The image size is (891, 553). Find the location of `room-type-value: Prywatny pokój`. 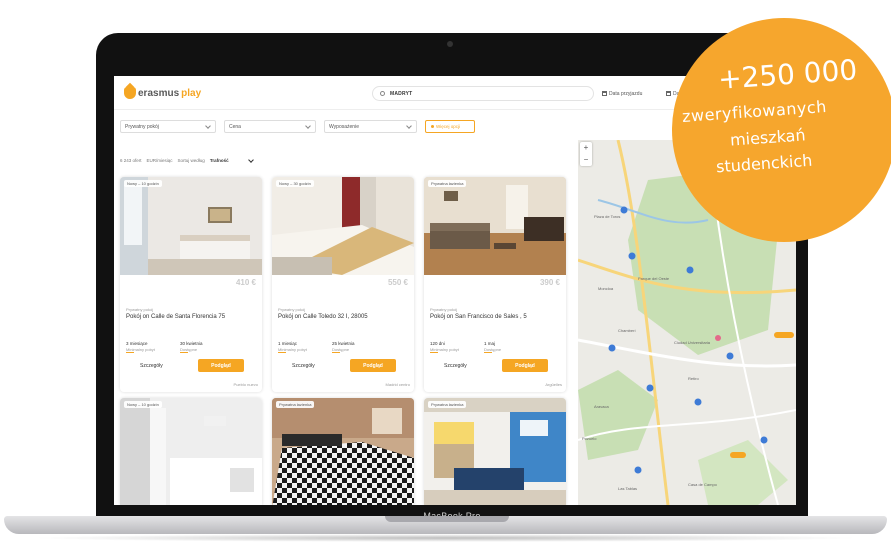

room-type-value: Prywatny pokój is located at coordinates (142, 126).